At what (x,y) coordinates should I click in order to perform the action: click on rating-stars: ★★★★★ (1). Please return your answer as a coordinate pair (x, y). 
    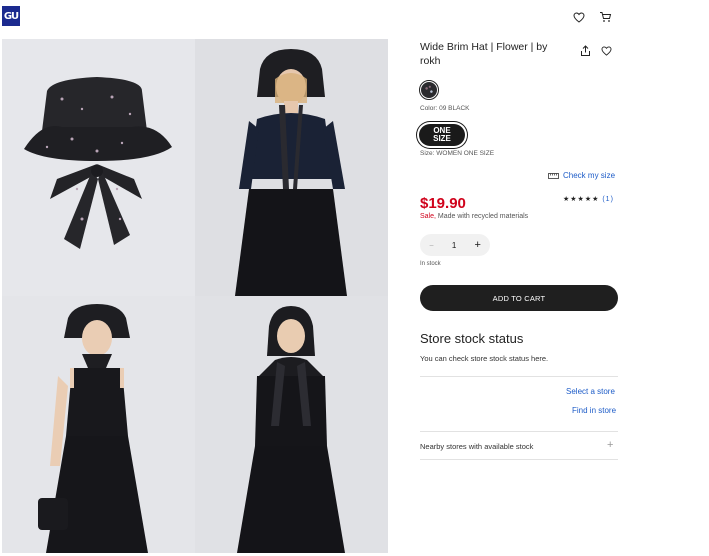
    Looking at the image, I should click on (588, 199).